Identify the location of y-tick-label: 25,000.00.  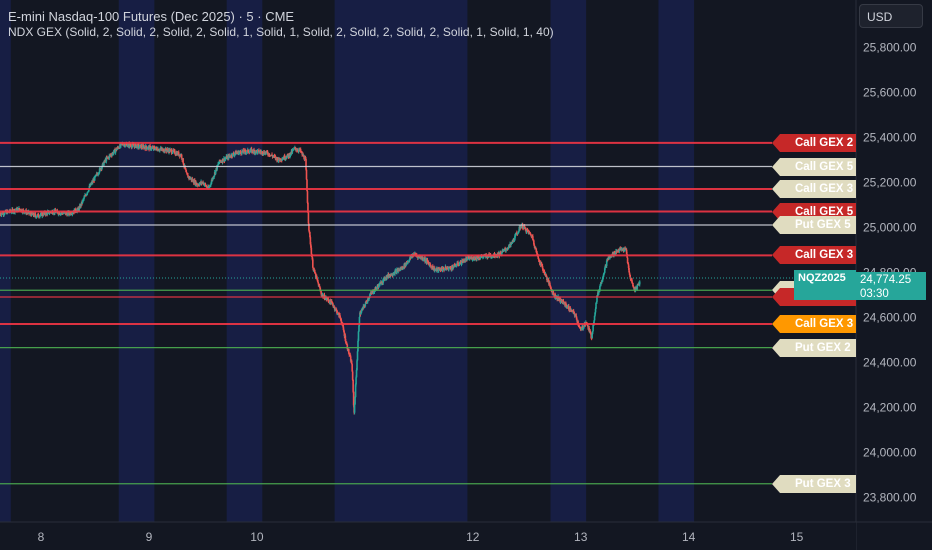
(890, 227).